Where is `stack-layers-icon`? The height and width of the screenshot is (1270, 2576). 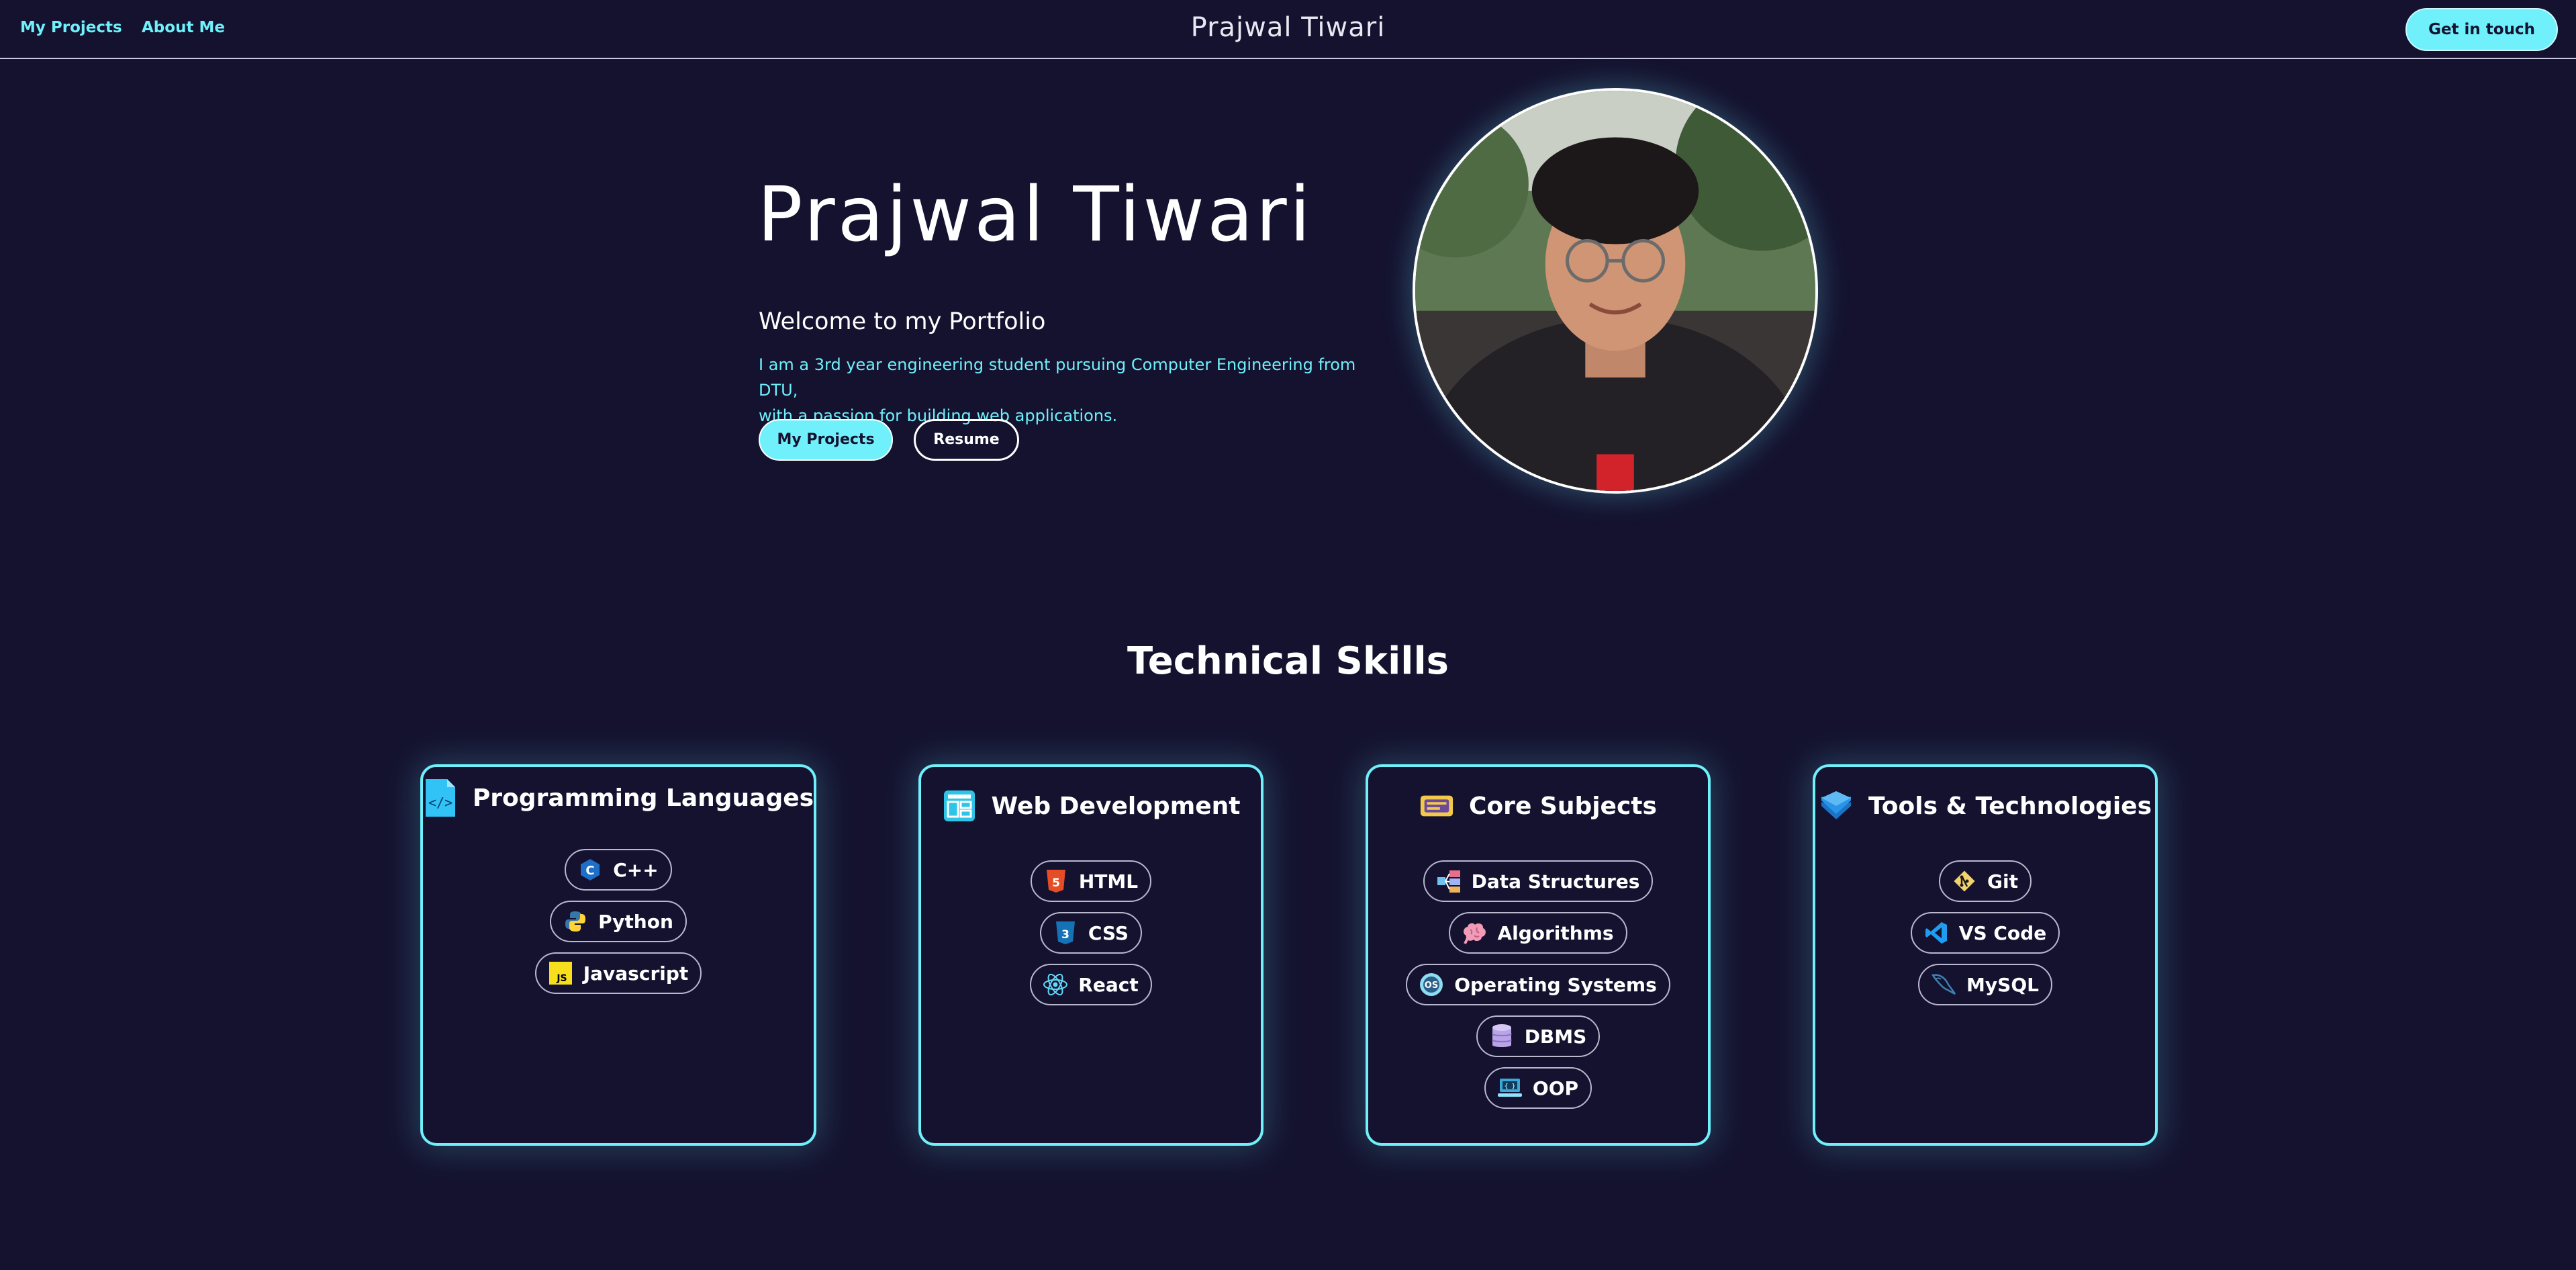 stack-layers-icon is located at coordinates (1836, 805).